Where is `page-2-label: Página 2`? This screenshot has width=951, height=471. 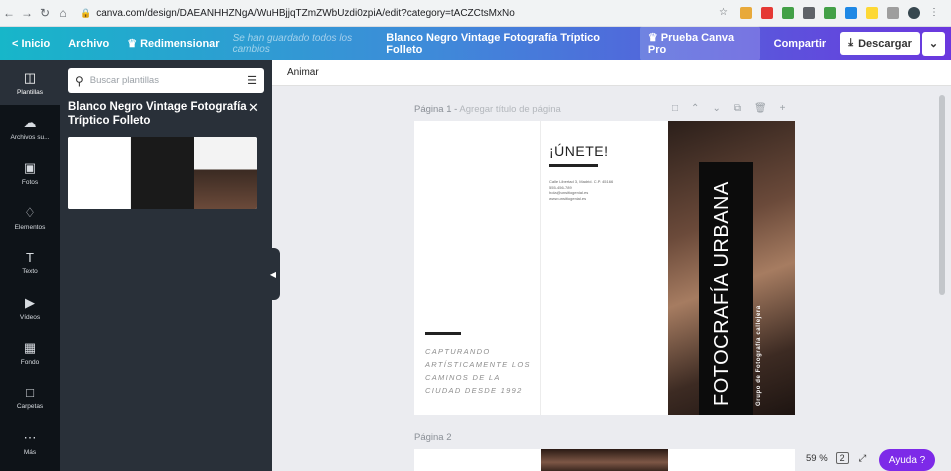
page-2-label: Página 2 is located at coordinates (433, 437).